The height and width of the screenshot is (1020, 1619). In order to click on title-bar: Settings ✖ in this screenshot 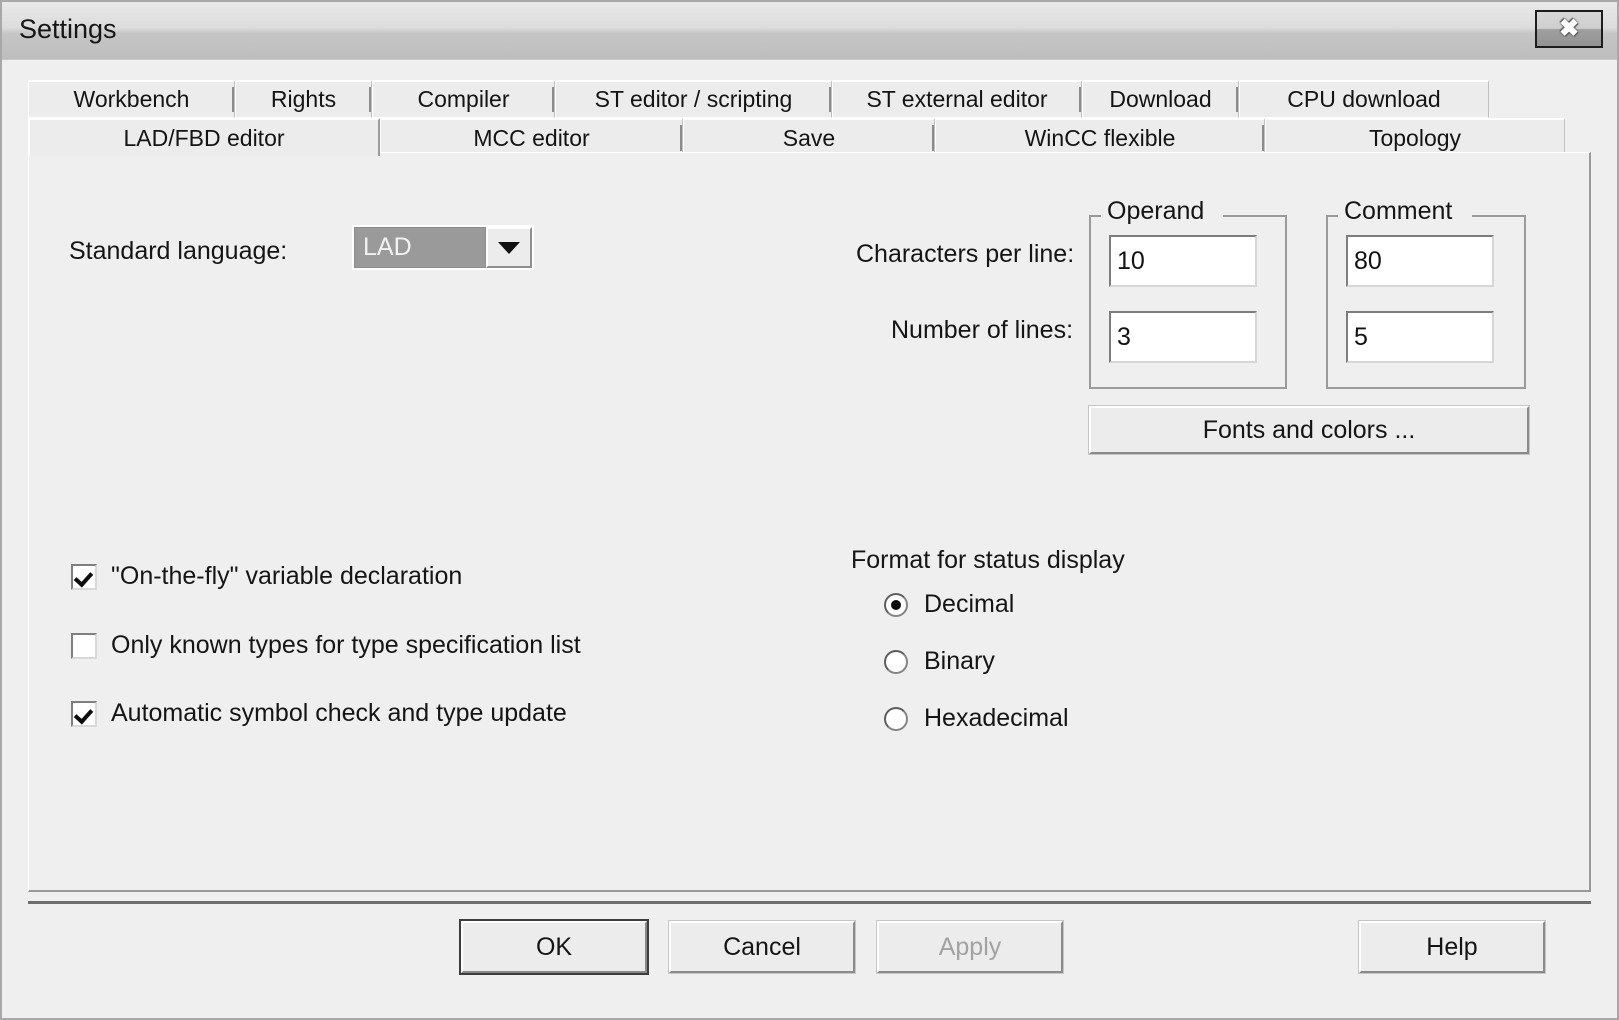, I will do `click(809, 31)`.